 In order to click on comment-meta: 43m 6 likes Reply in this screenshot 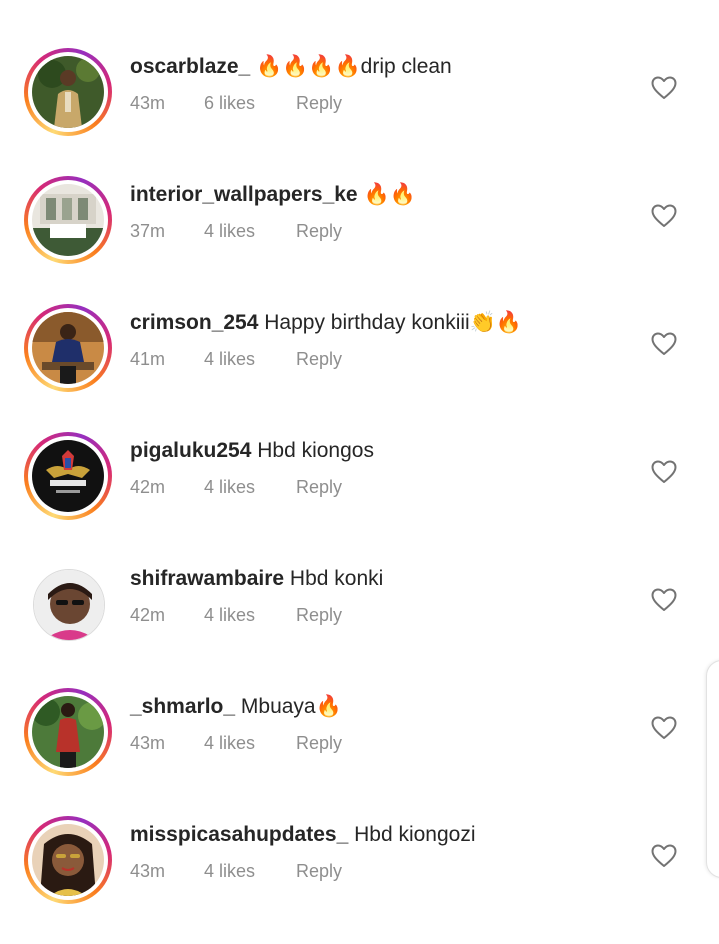, I will do `click(236, 103)`.